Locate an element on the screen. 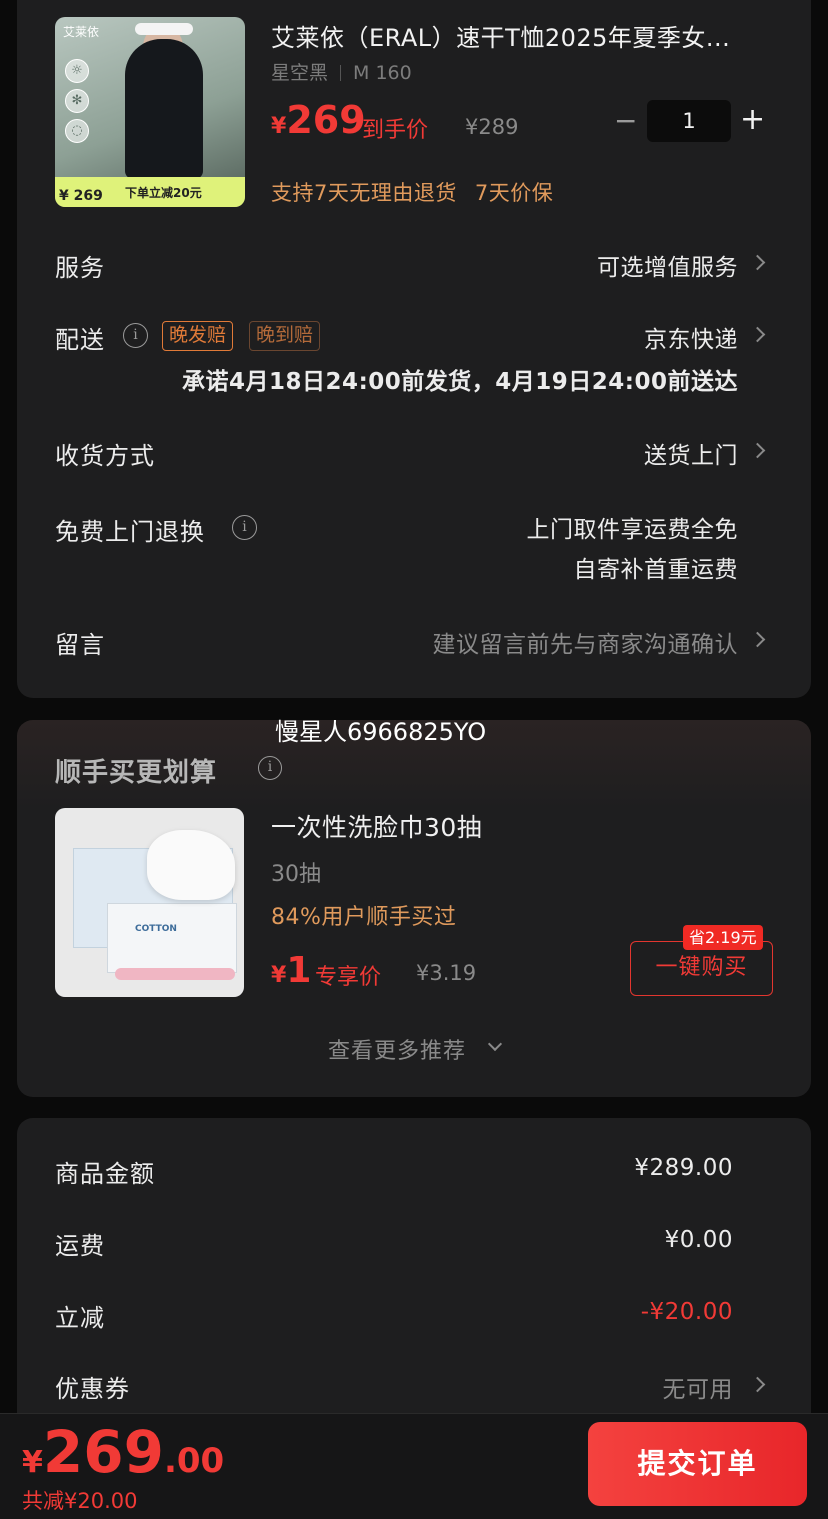 This screenshot has width=828, height=1519. coupon-label: 优惠券 is located at coordinates (92, 1389).